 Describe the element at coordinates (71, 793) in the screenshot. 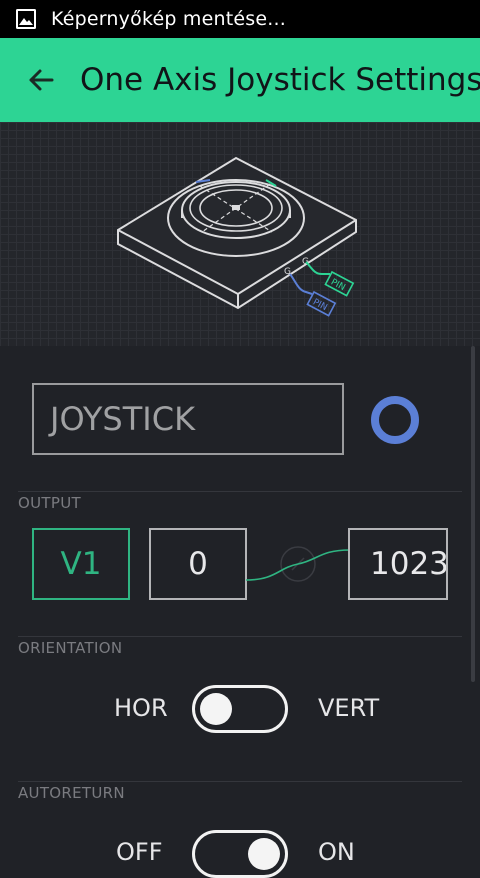

I see `section-label-autoreturn: AUTORETURN` at that location.